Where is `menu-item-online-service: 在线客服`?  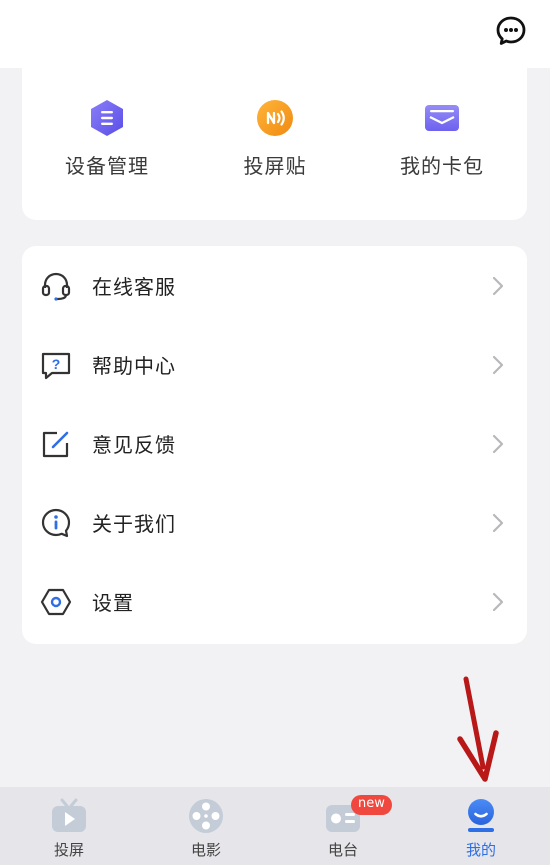 menu-item-online-service: 在线客服 is located at coordinates (274, 285).